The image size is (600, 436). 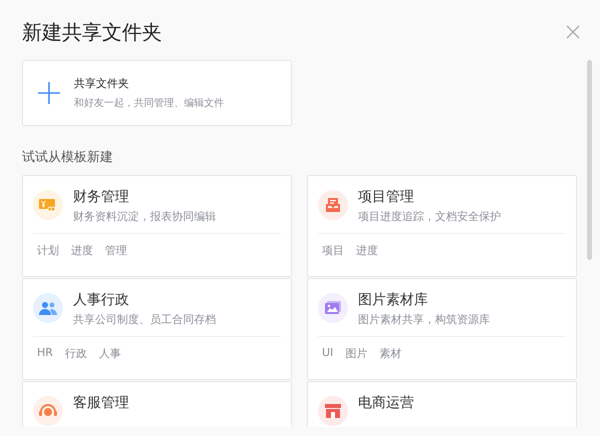 What do you see at coordinates (386, 403) in the screenshot?
I see `template-title: 电商运营` at bounding box center [386, 403].